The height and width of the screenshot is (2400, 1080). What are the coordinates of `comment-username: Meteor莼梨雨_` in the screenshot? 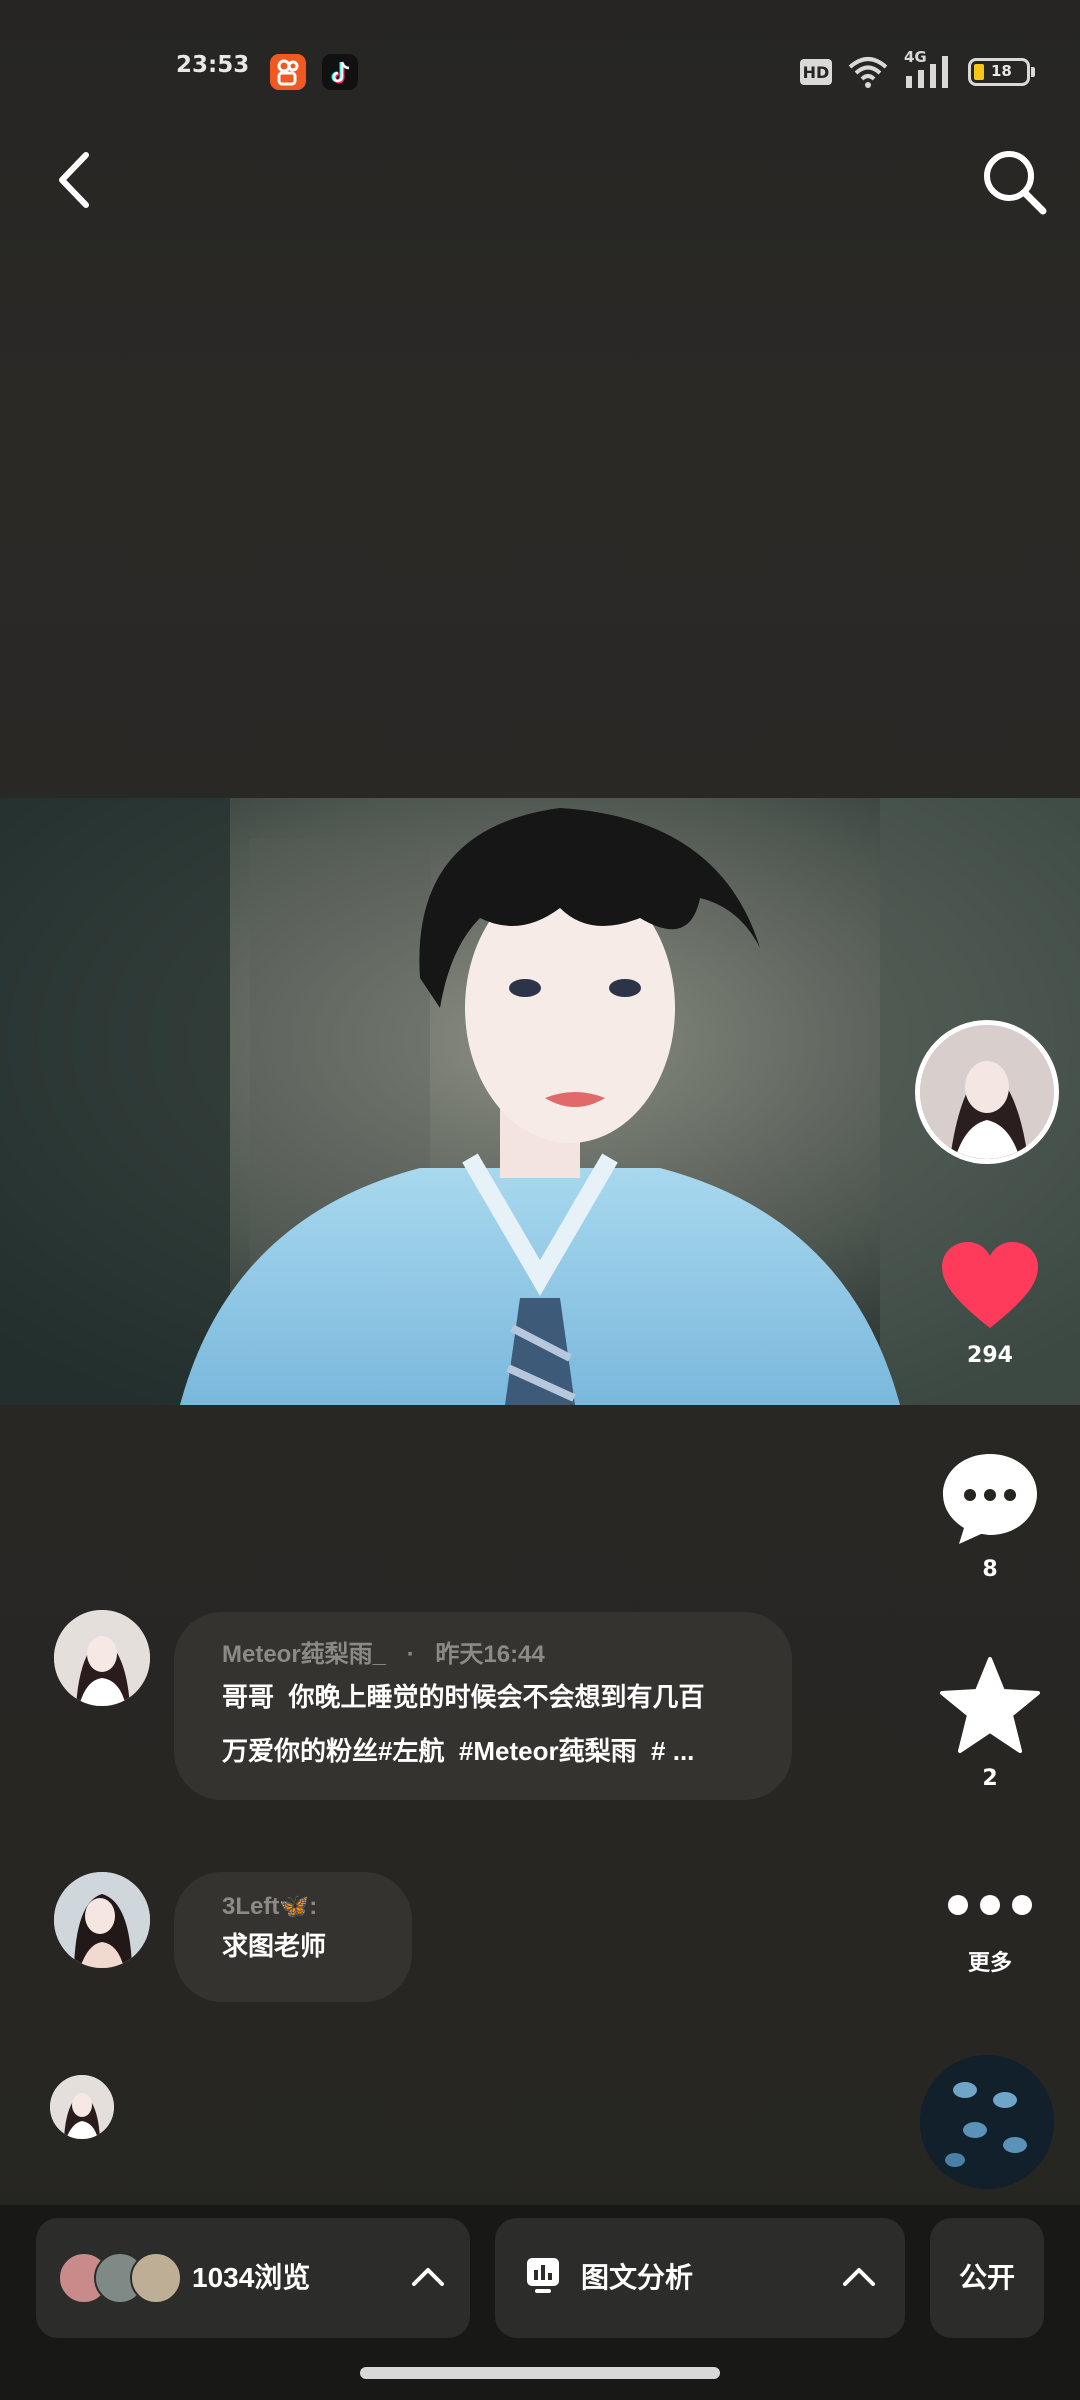 It's located at (304, 1654).